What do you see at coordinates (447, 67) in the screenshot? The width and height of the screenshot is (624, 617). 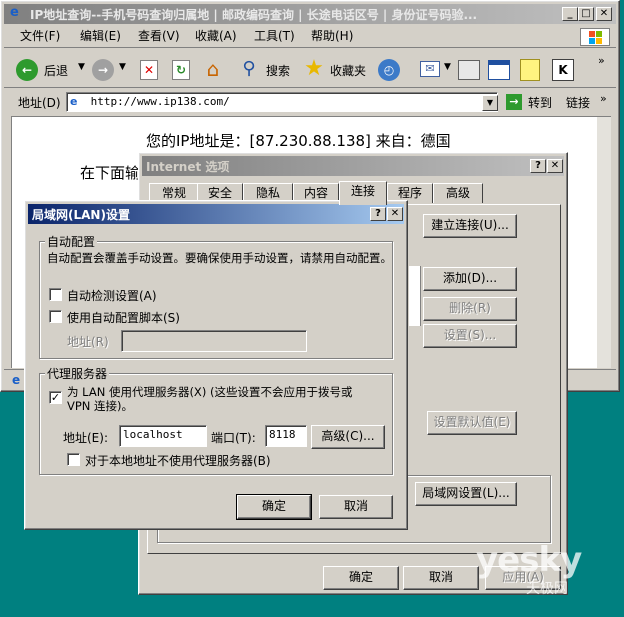 I see `mail-dropdown-icon: ▼` at bounding box center [447, 67].